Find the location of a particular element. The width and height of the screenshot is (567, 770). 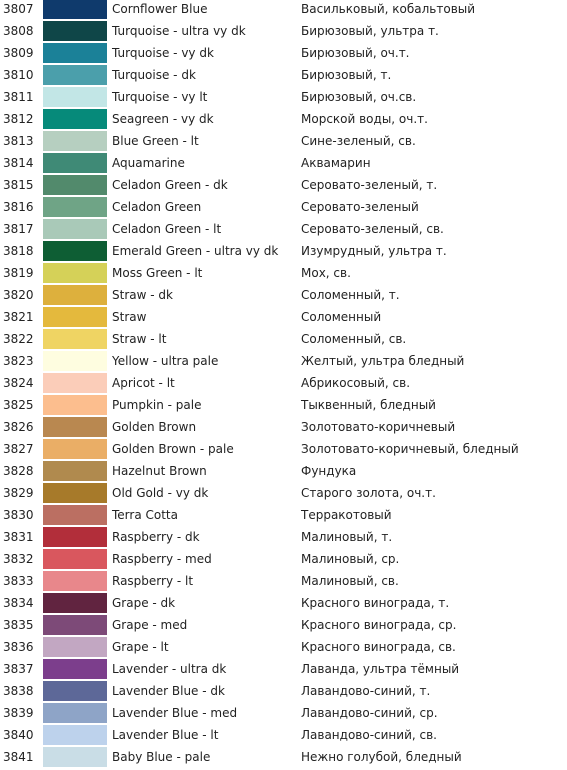

thread-code: 3813 is located at coordinates (18, 141).